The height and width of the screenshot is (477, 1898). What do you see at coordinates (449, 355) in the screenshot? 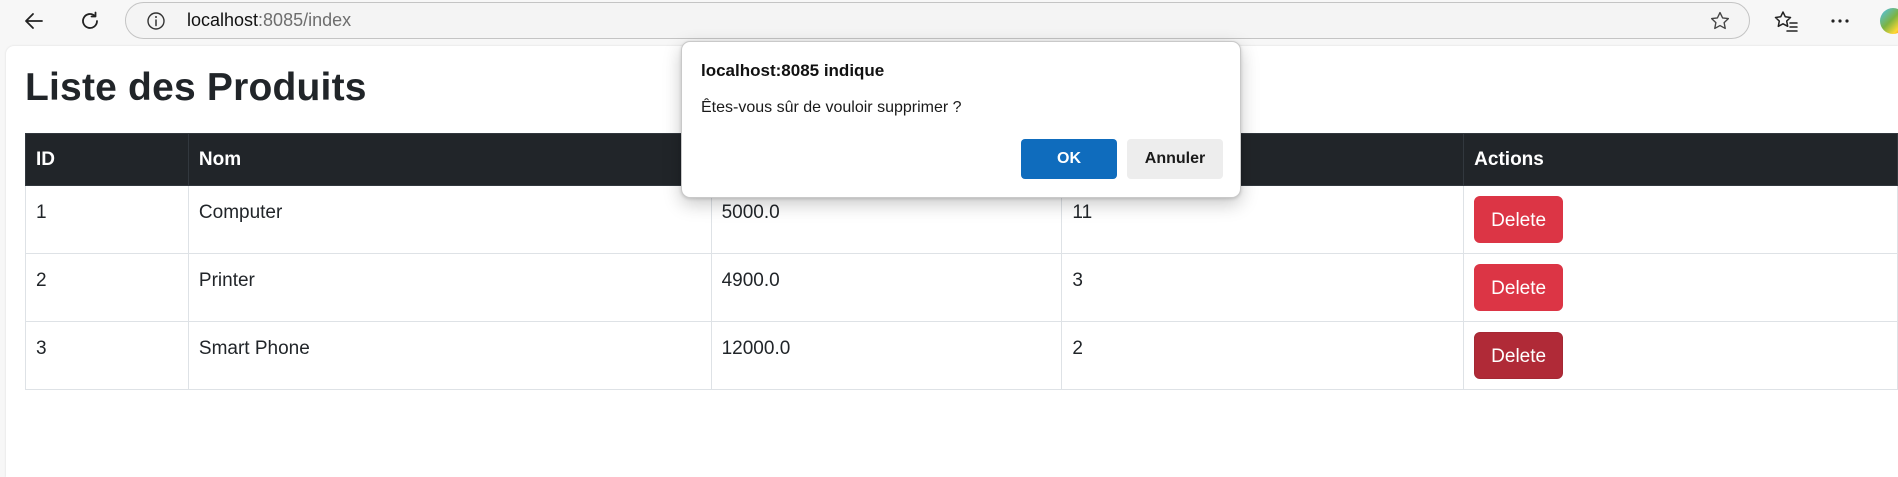
I see `cell-nom: Smart Phone` at bounding box center [449, 355].